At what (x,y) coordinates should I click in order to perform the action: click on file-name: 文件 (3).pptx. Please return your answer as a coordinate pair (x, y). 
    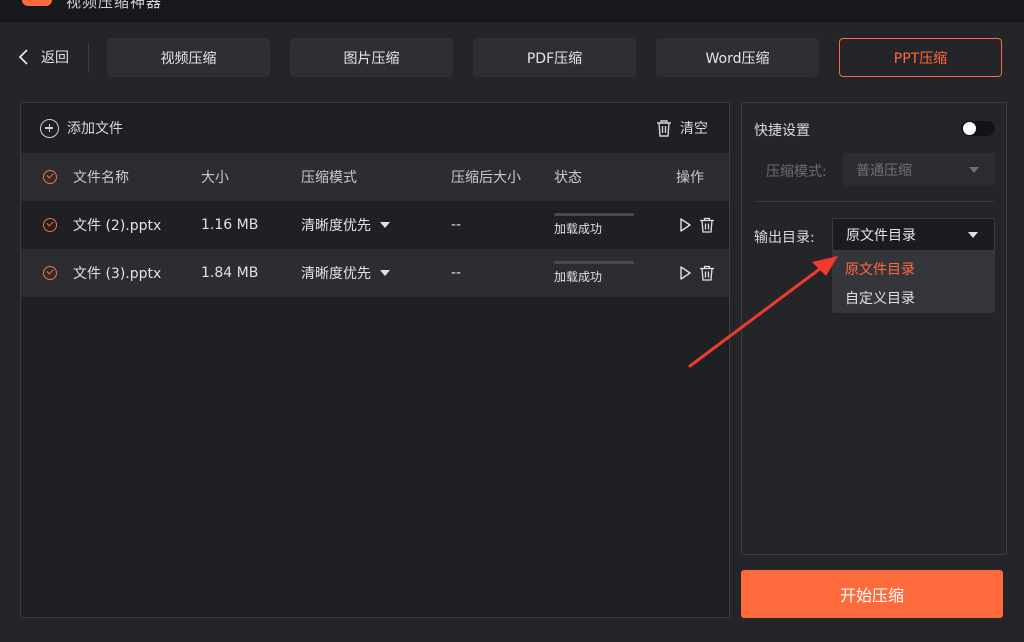
    Looking at the image, I should click on (117, 274).